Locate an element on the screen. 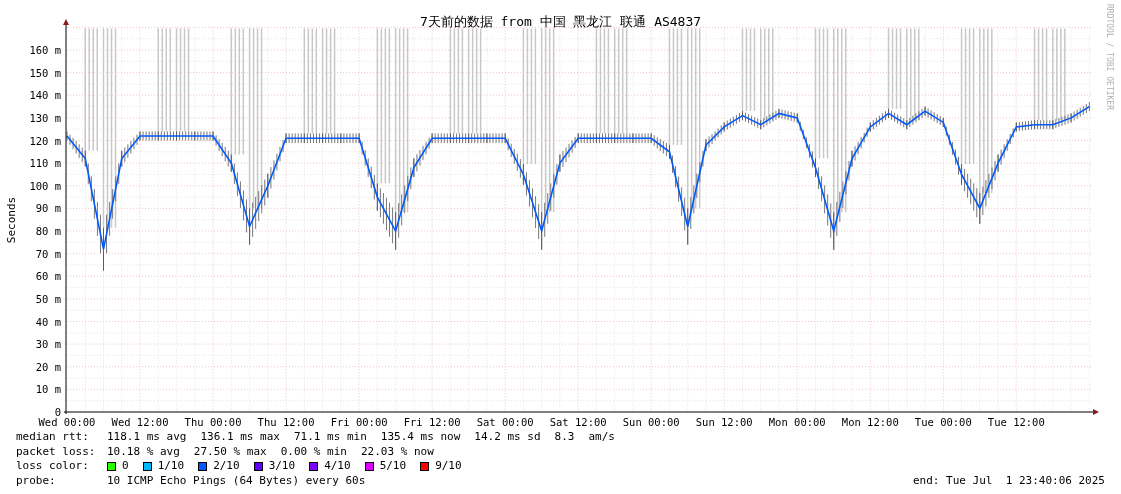 The width and height of the screenshot is (1121, 494). y-tick-label: 130 m is located at coordinates (45, 117).